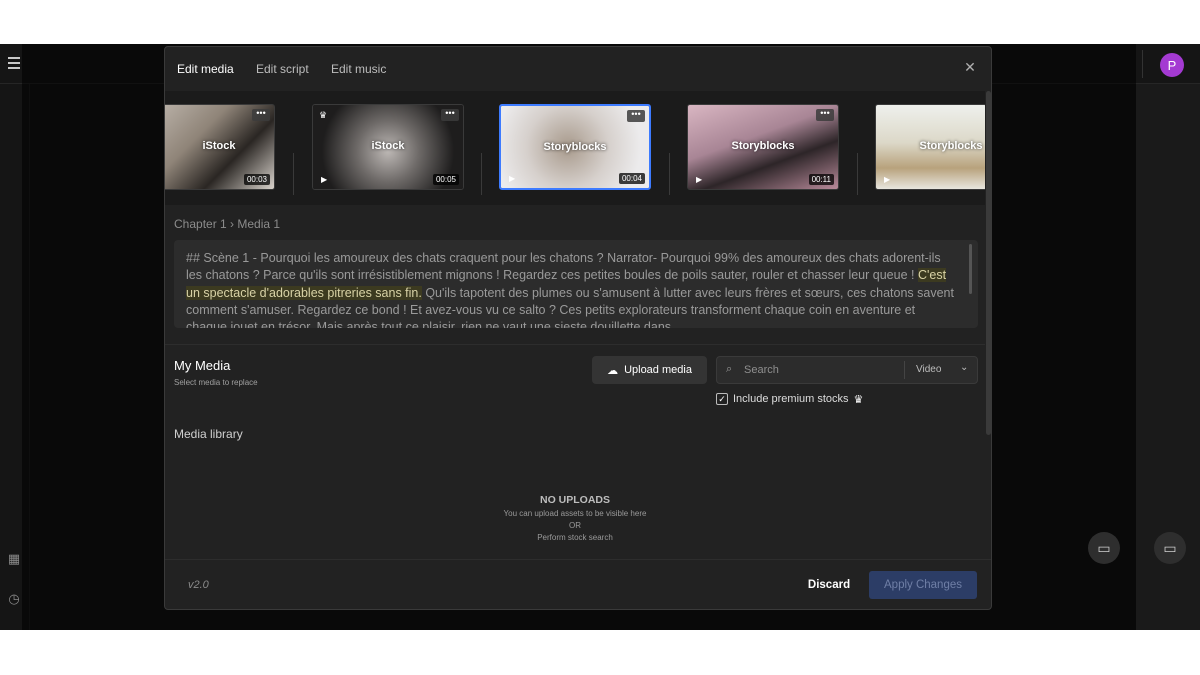 The height and width of the screenshot is (675, 1200). What do you see at coordinates (216, 382) in the screenshot?
I see `my-media-subtitle: Select media to replace` at bounding box center [216, 382].